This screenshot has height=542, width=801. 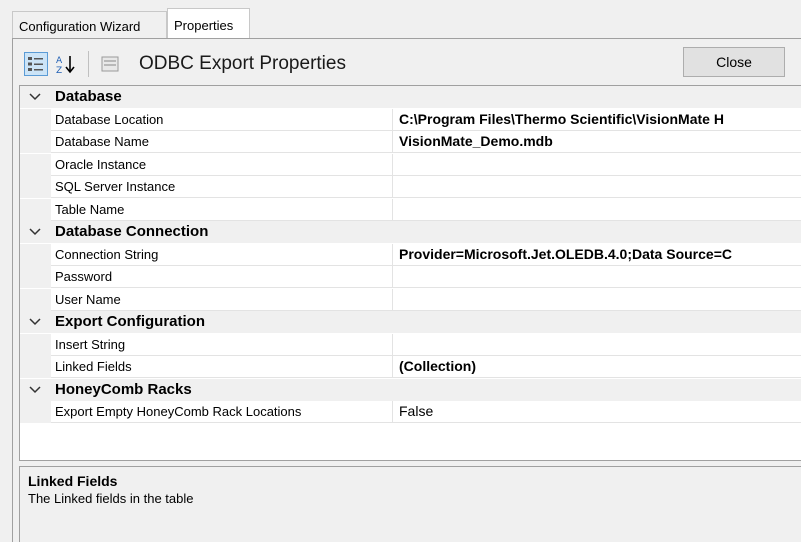 I want to click on property-row: Table Name, so click(x=410, y=209).